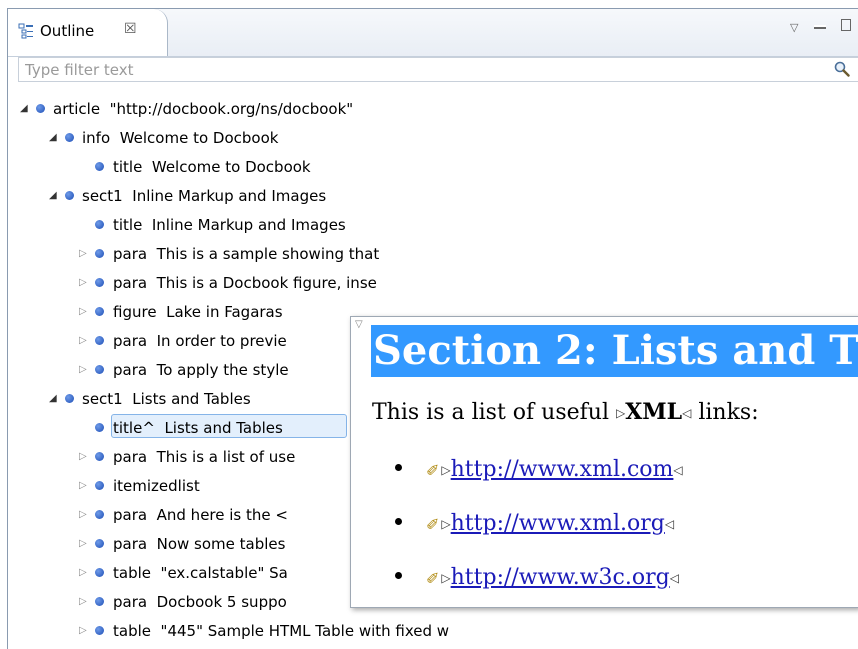 The height and width of the screenshot is (649, 858). I want to click on element-text: In order to previe, so click(221, 341).